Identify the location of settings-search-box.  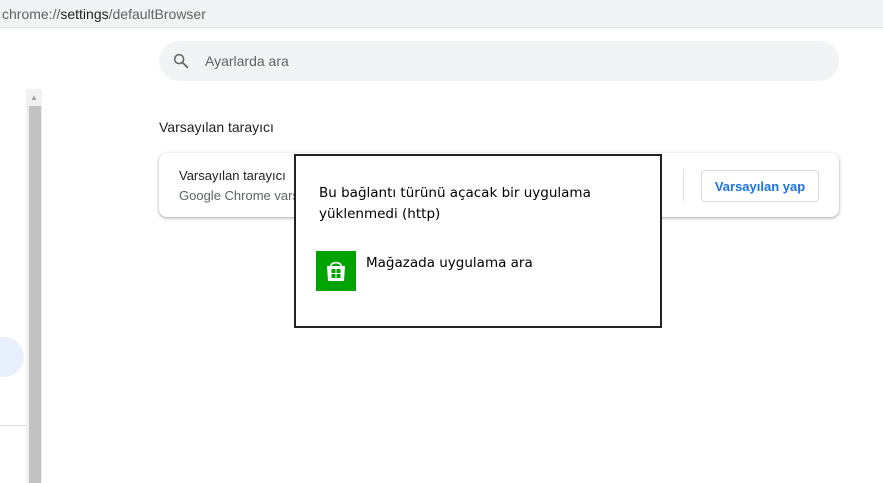
(499, 61).